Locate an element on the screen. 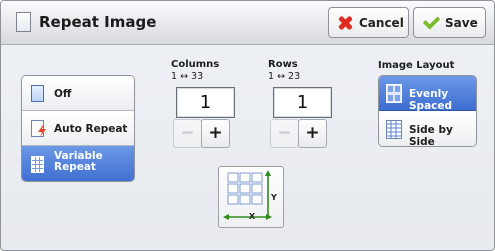 The image size is (495, 251). columns-range: 1 ↔ 33 is located at coordinates (187, 76).